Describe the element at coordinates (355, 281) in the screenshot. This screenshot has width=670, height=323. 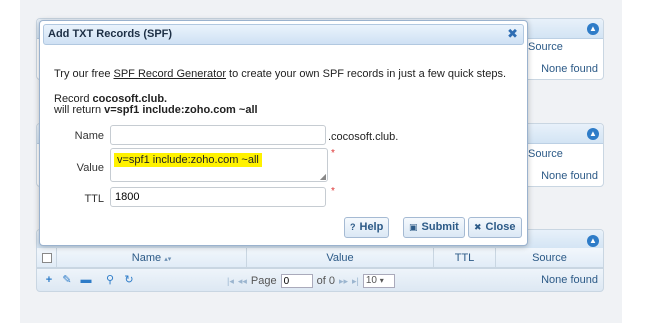
I see `last-page-icon: ▸|` at that location.